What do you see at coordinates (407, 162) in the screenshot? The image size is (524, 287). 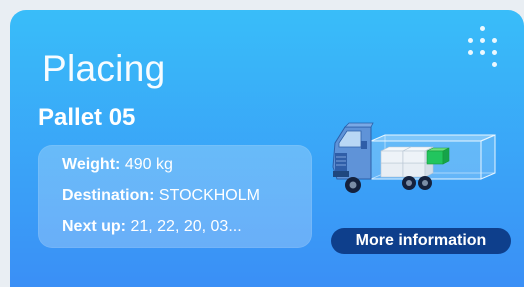 I see `loaded-pallets` at bounding box center [407, 162].